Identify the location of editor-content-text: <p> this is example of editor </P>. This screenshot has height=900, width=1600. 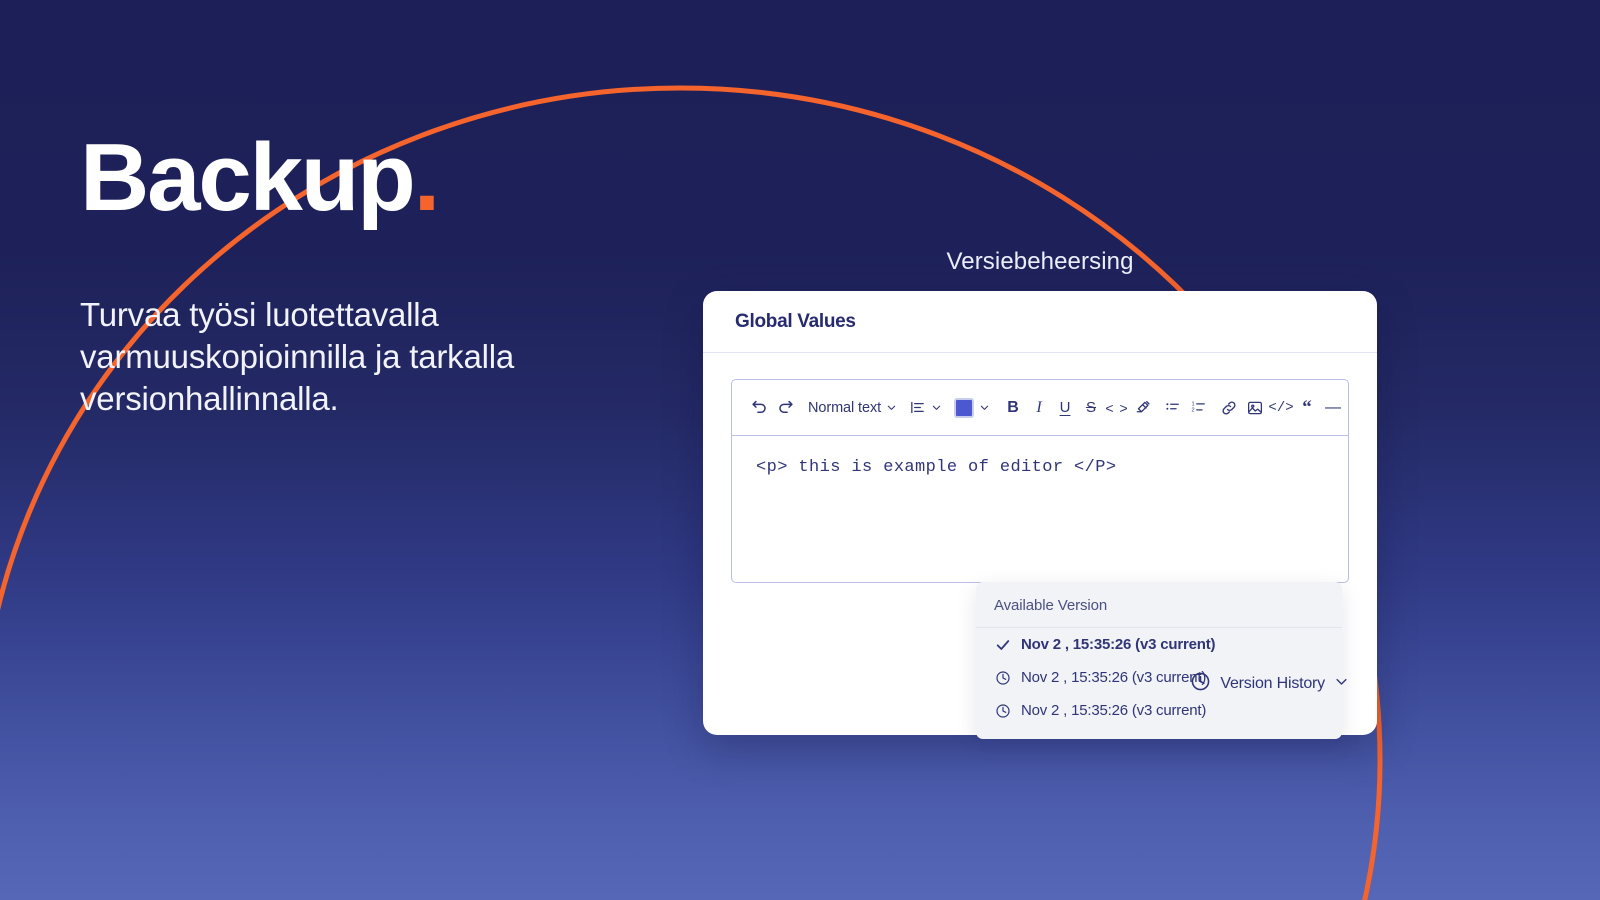
(936, 467).